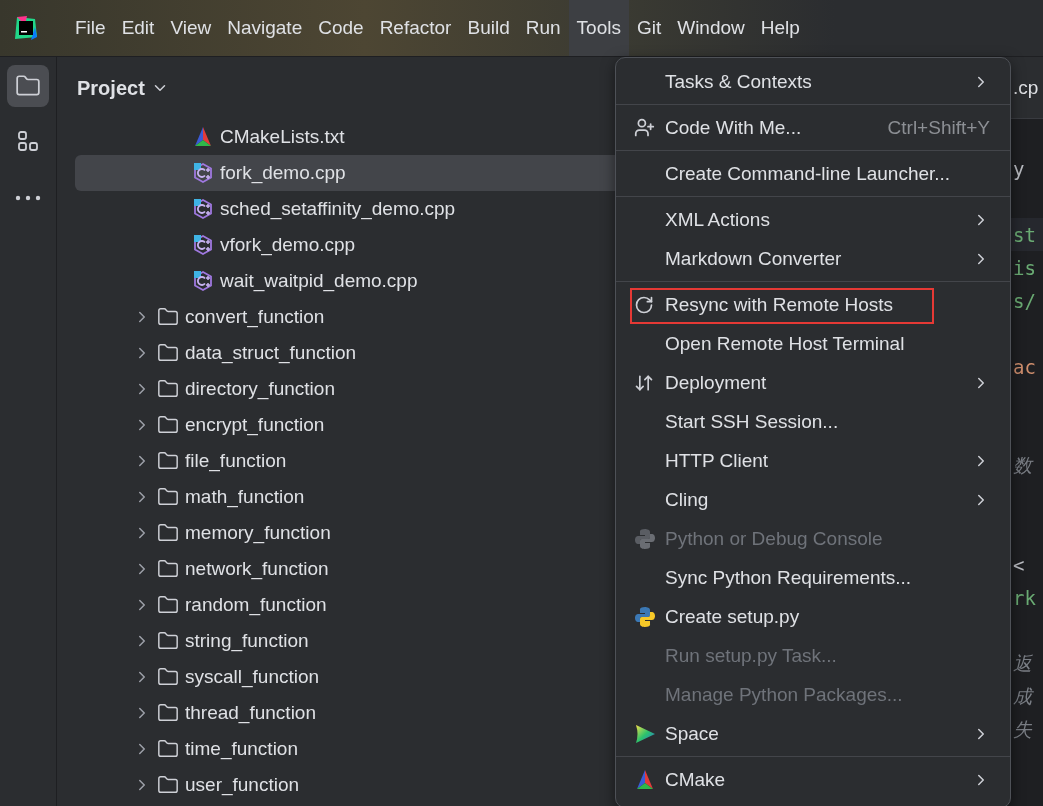  Describe the element at coordinates (1024, 300) in the screenshot. I see `code-text: s/` at that location.